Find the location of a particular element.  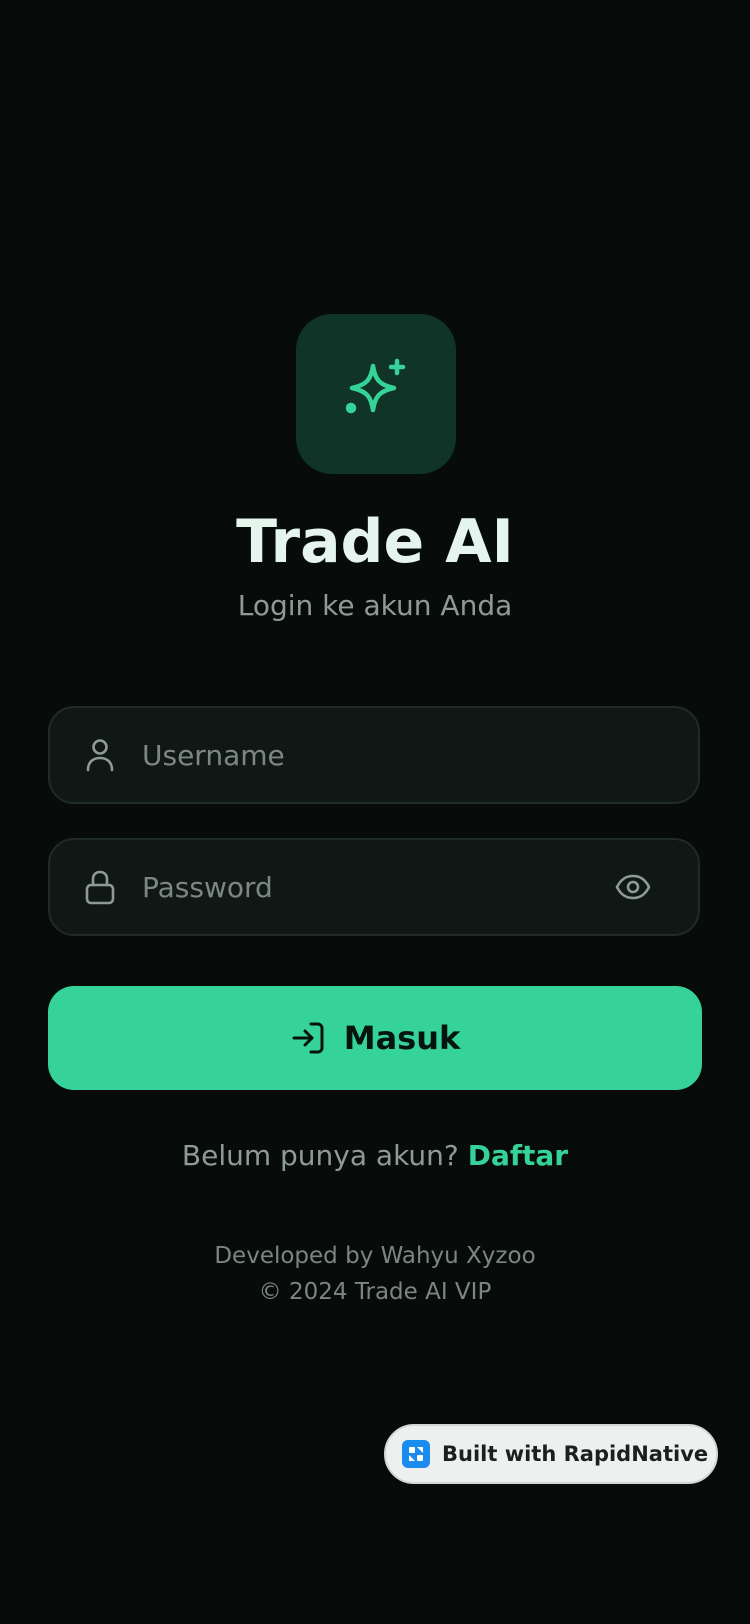

username-input is located at coordinates (362, 755).